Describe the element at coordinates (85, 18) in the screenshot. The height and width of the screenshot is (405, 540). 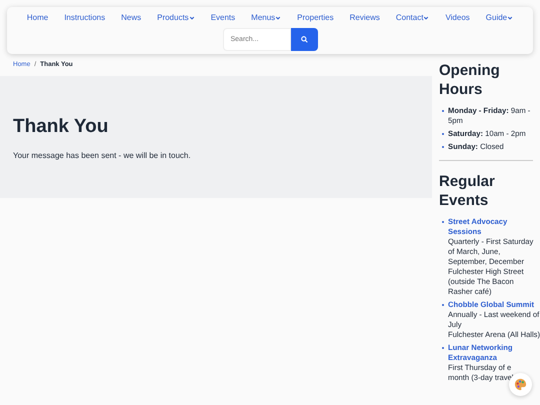
I see `nav-link: Instructions` at that location.